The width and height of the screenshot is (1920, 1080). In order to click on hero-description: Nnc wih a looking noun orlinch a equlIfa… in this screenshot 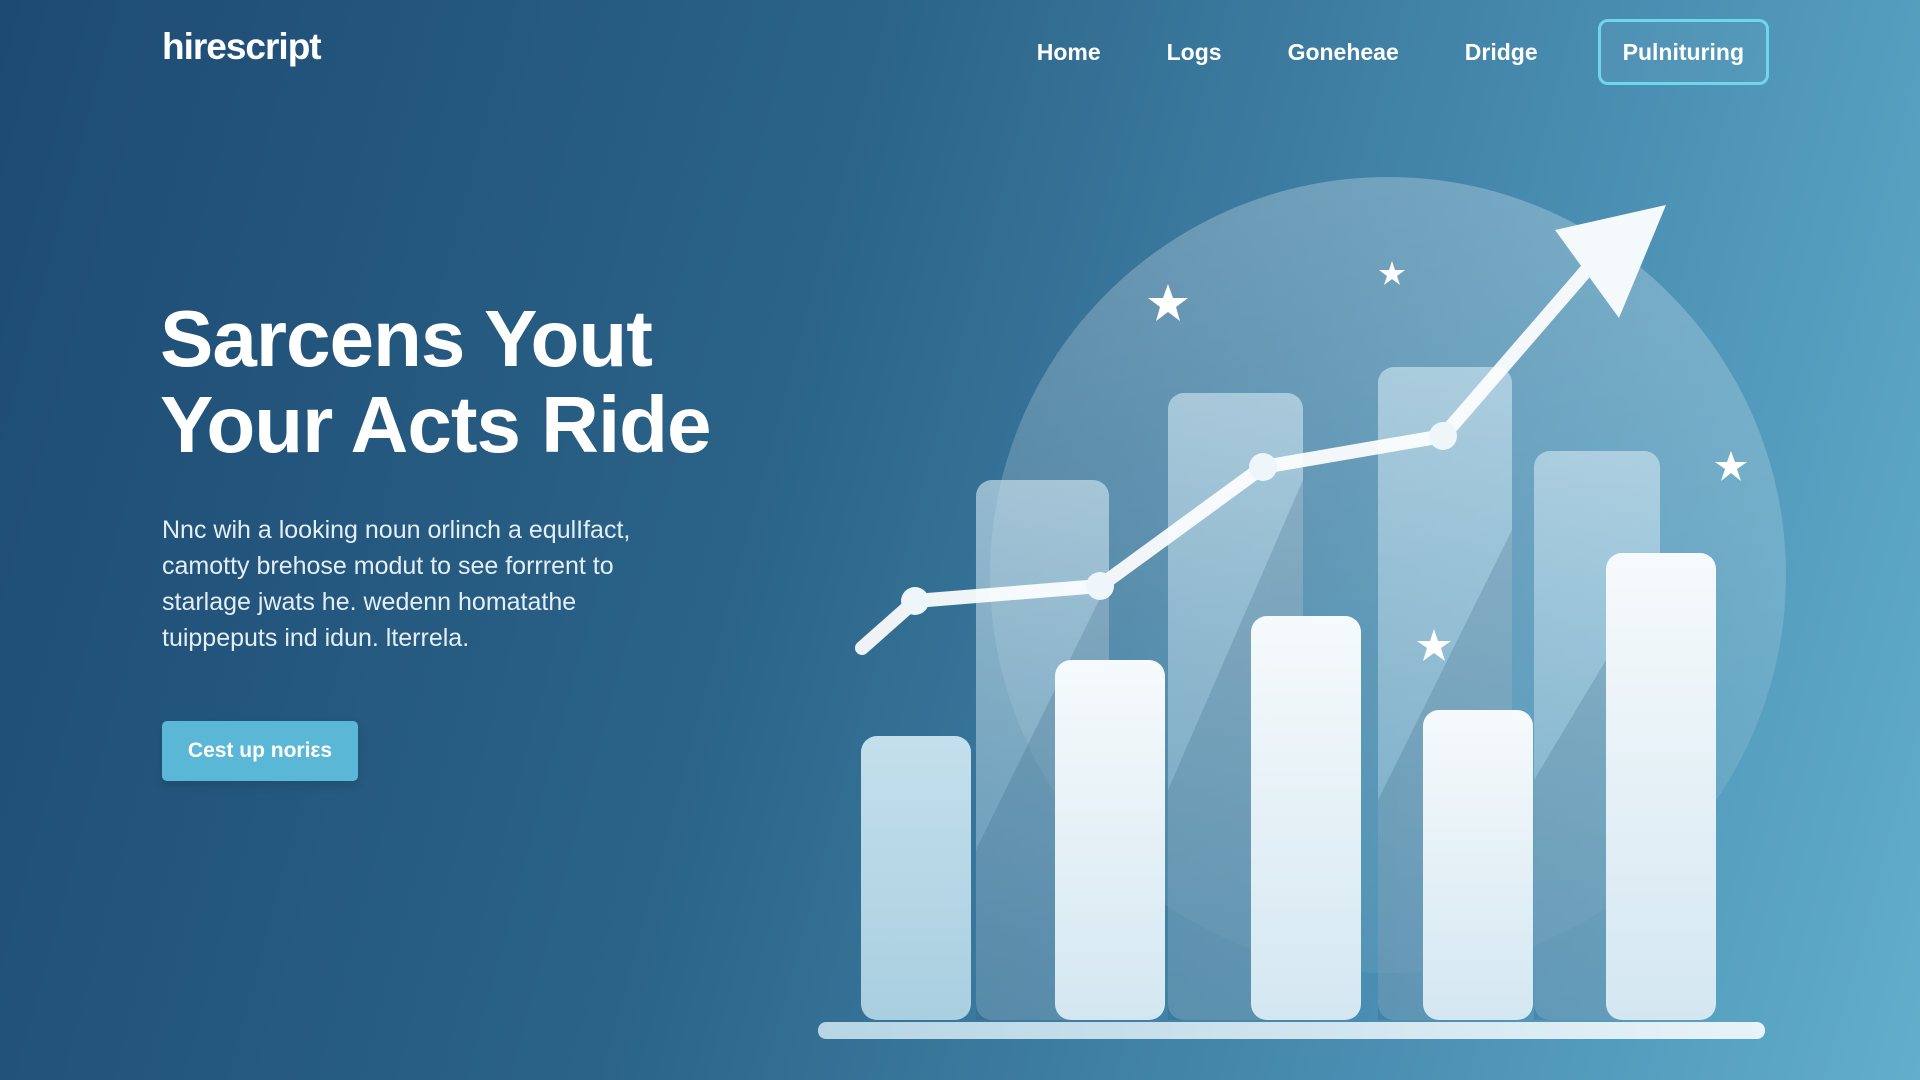, I will do `click(442, 584)`.